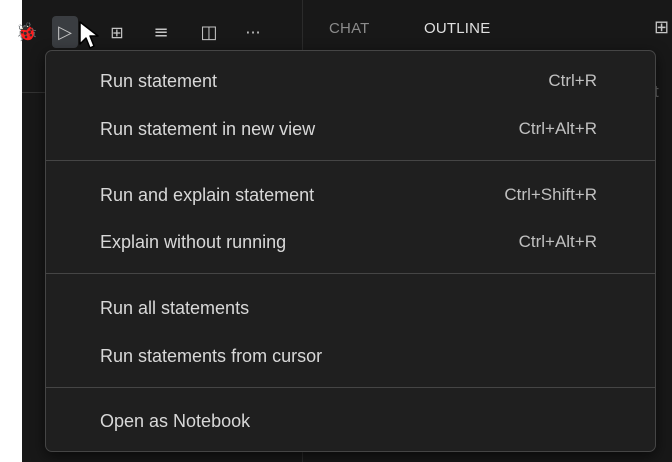  I want to click on variables-icon: ⊞, so click(117, 32).